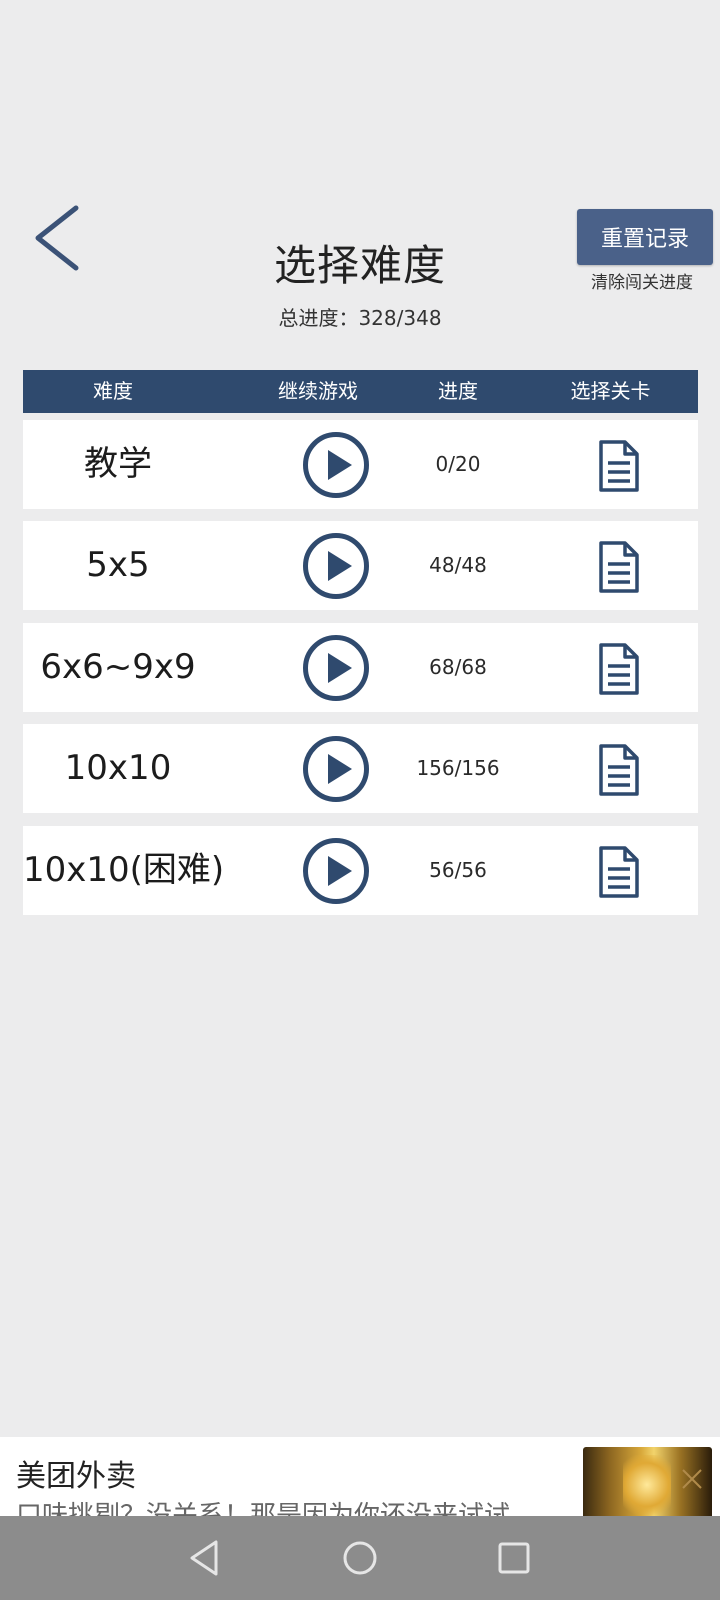 Image resolution: width=720 pixels, height=1600 pixels. I want to click on difficulty-row-6x6-9x9: 6x6~9x9 68/68, so click(360, 667).